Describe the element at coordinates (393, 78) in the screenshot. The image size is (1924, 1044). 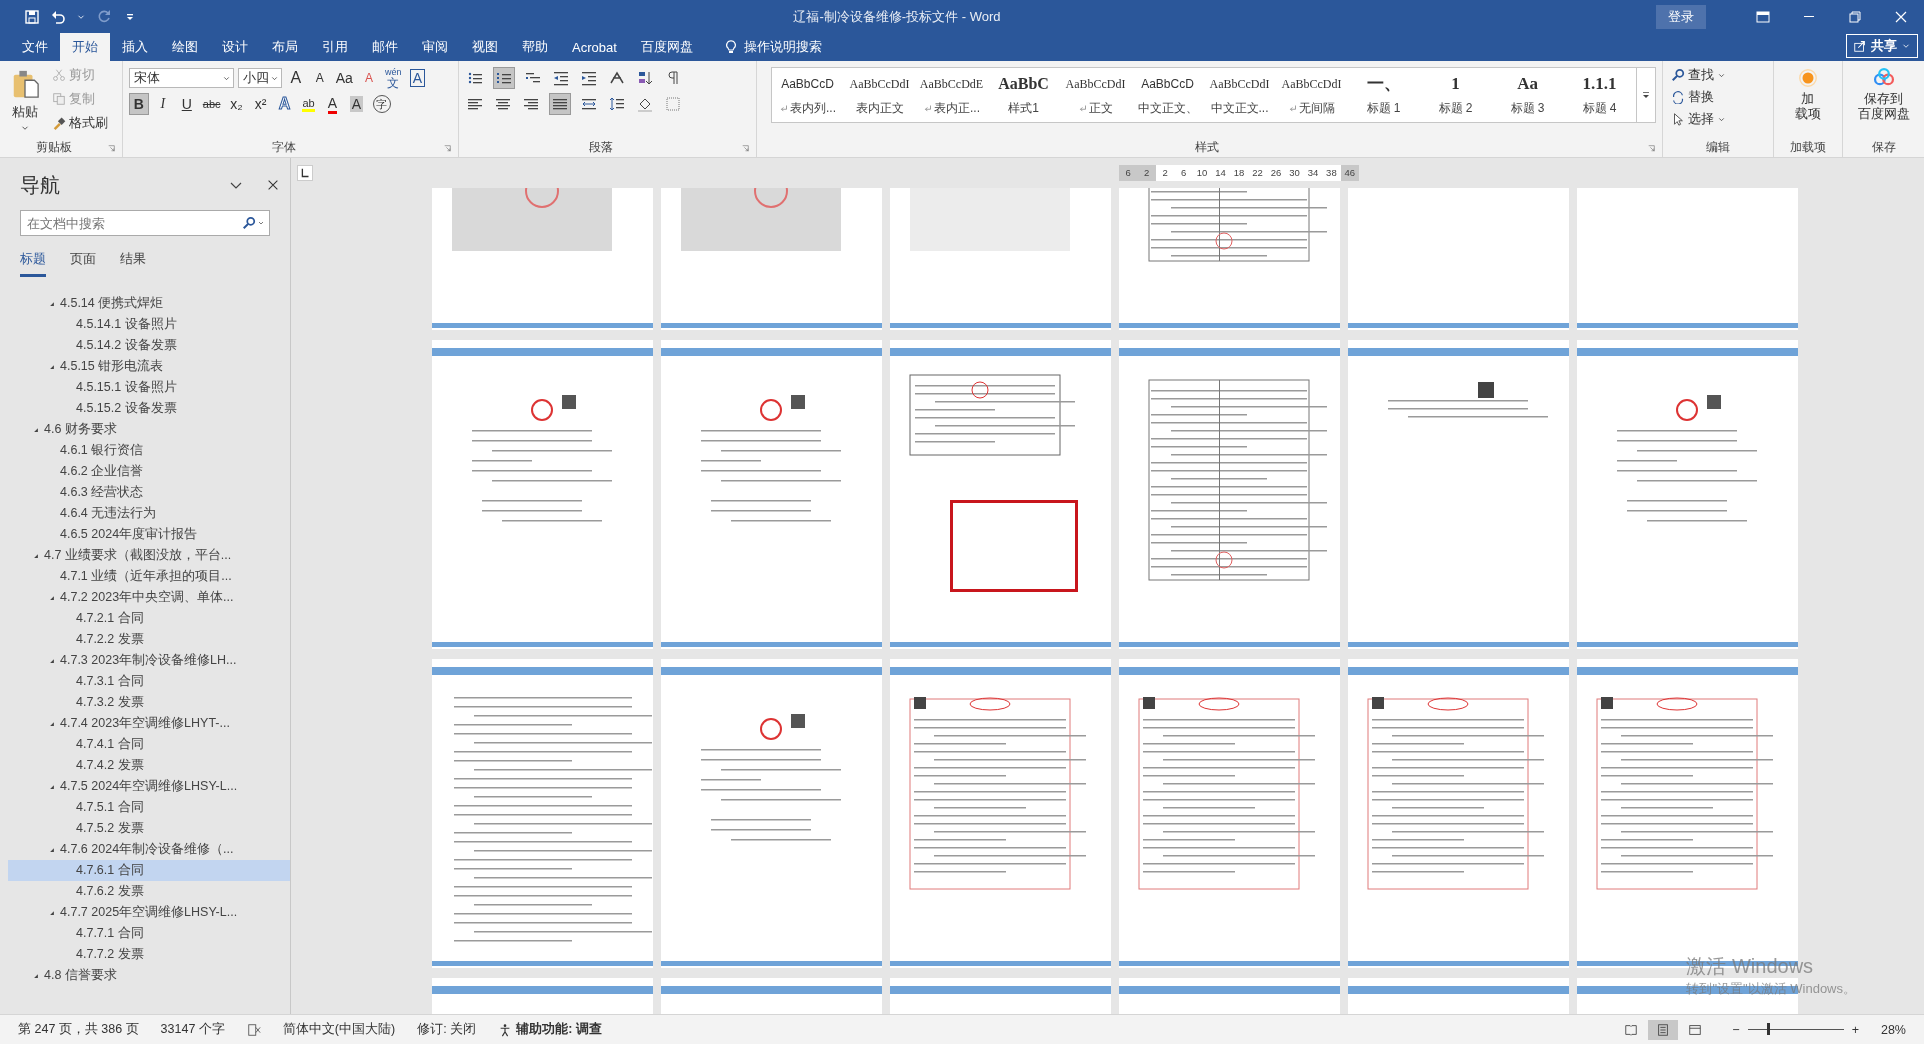
I see `ruby-format-button: wén 文` at that location.